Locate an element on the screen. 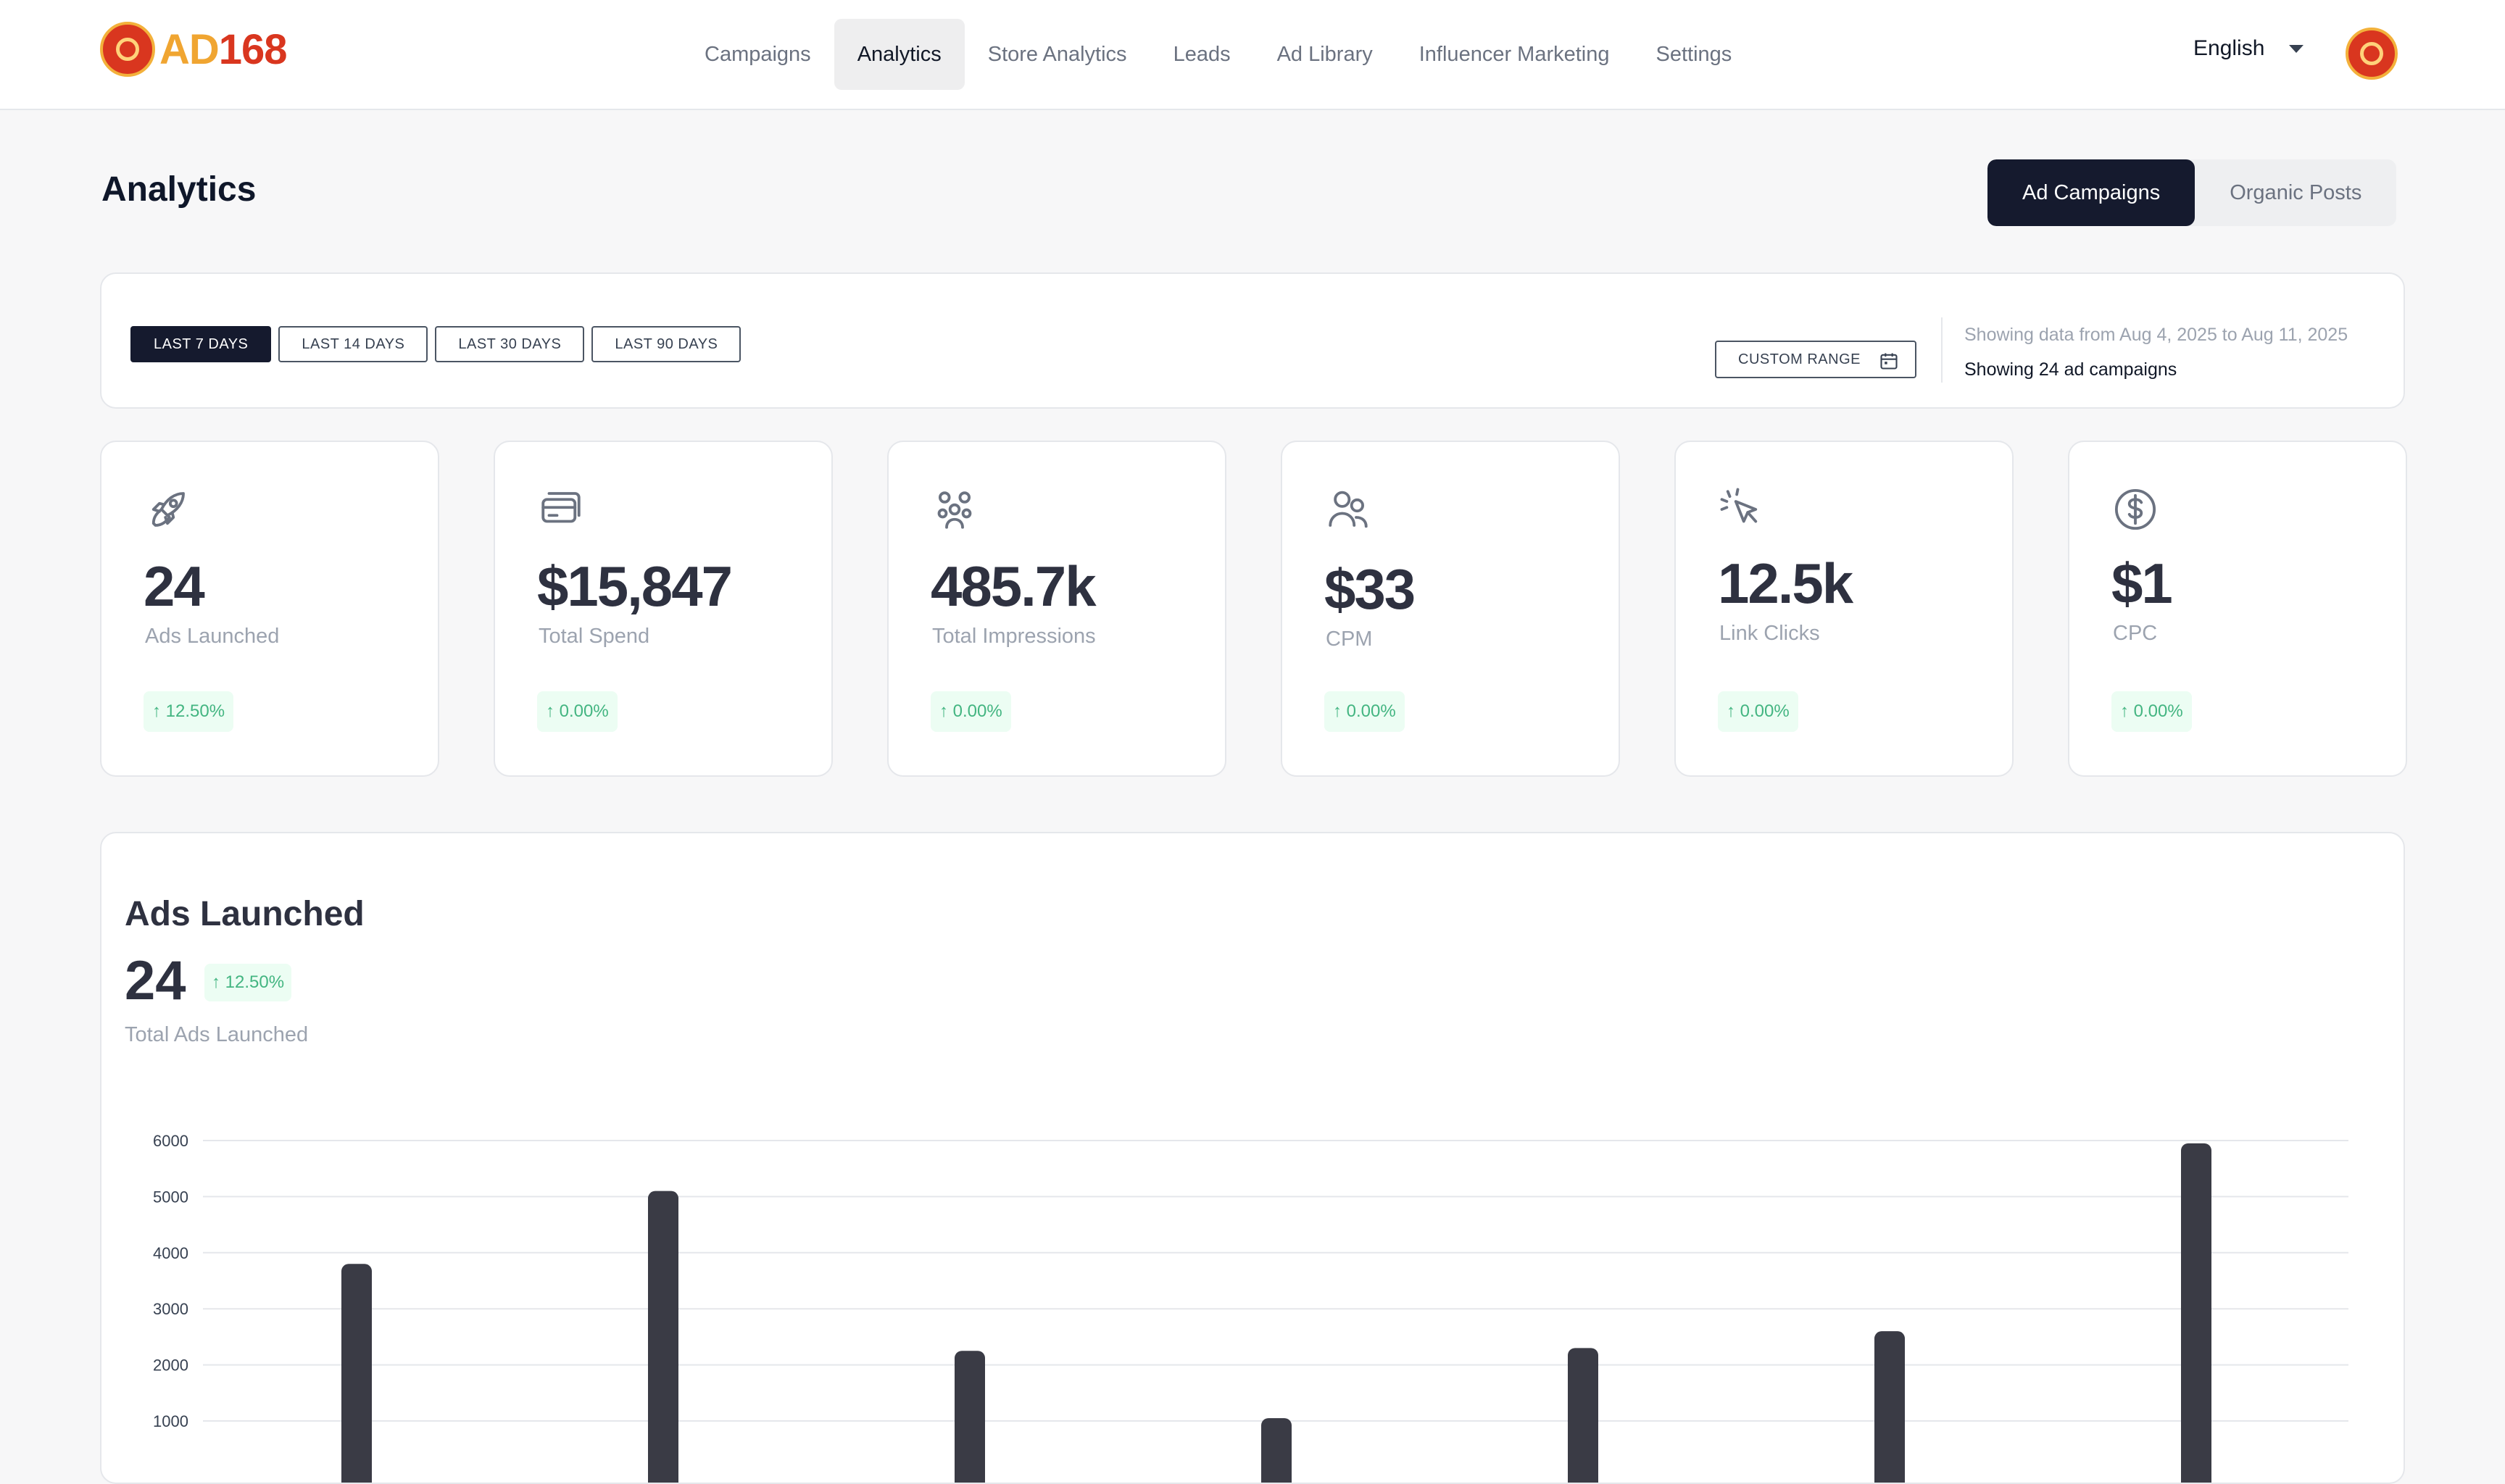 This screenshot has height=1484, width=2505. stat-card-cpc: $1 CPC ↑ 0.00% is located at coordinates (2237, 609).